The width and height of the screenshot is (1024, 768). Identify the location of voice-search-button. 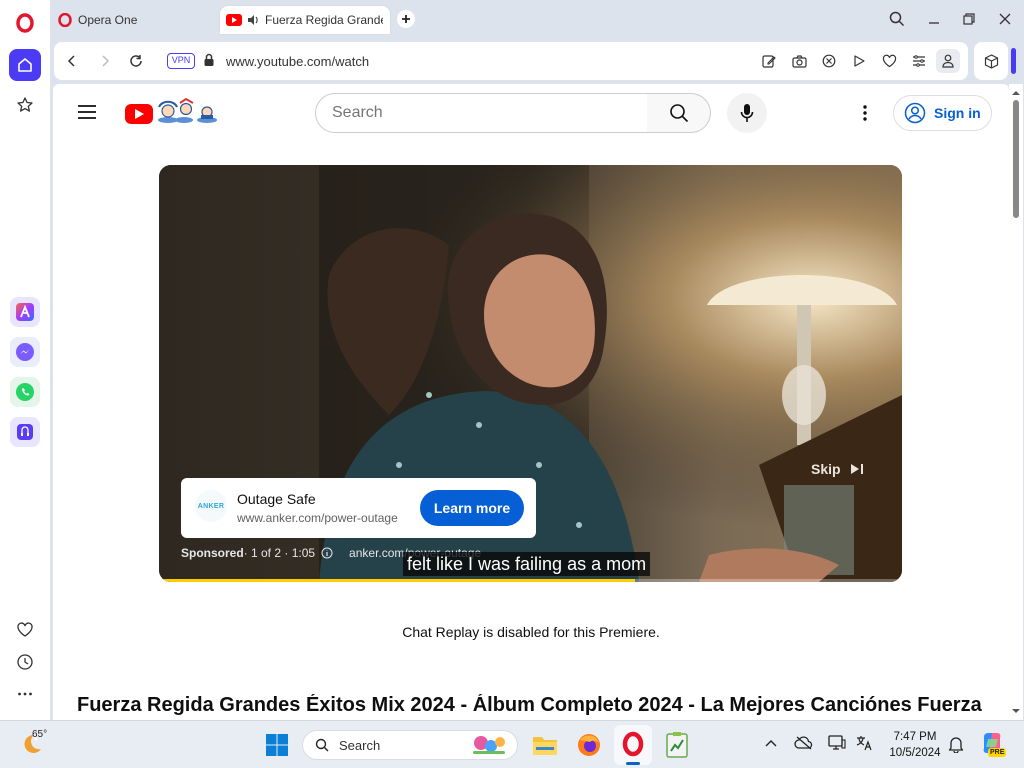
(747, 113).